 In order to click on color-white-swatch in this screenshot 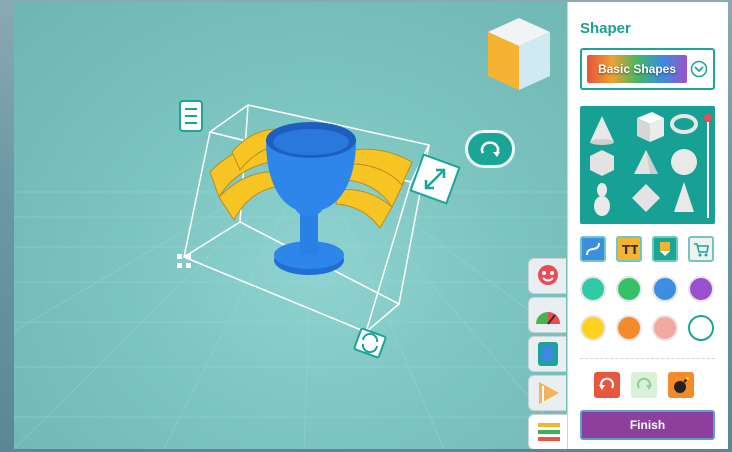, I will do `click(701, 328)`.